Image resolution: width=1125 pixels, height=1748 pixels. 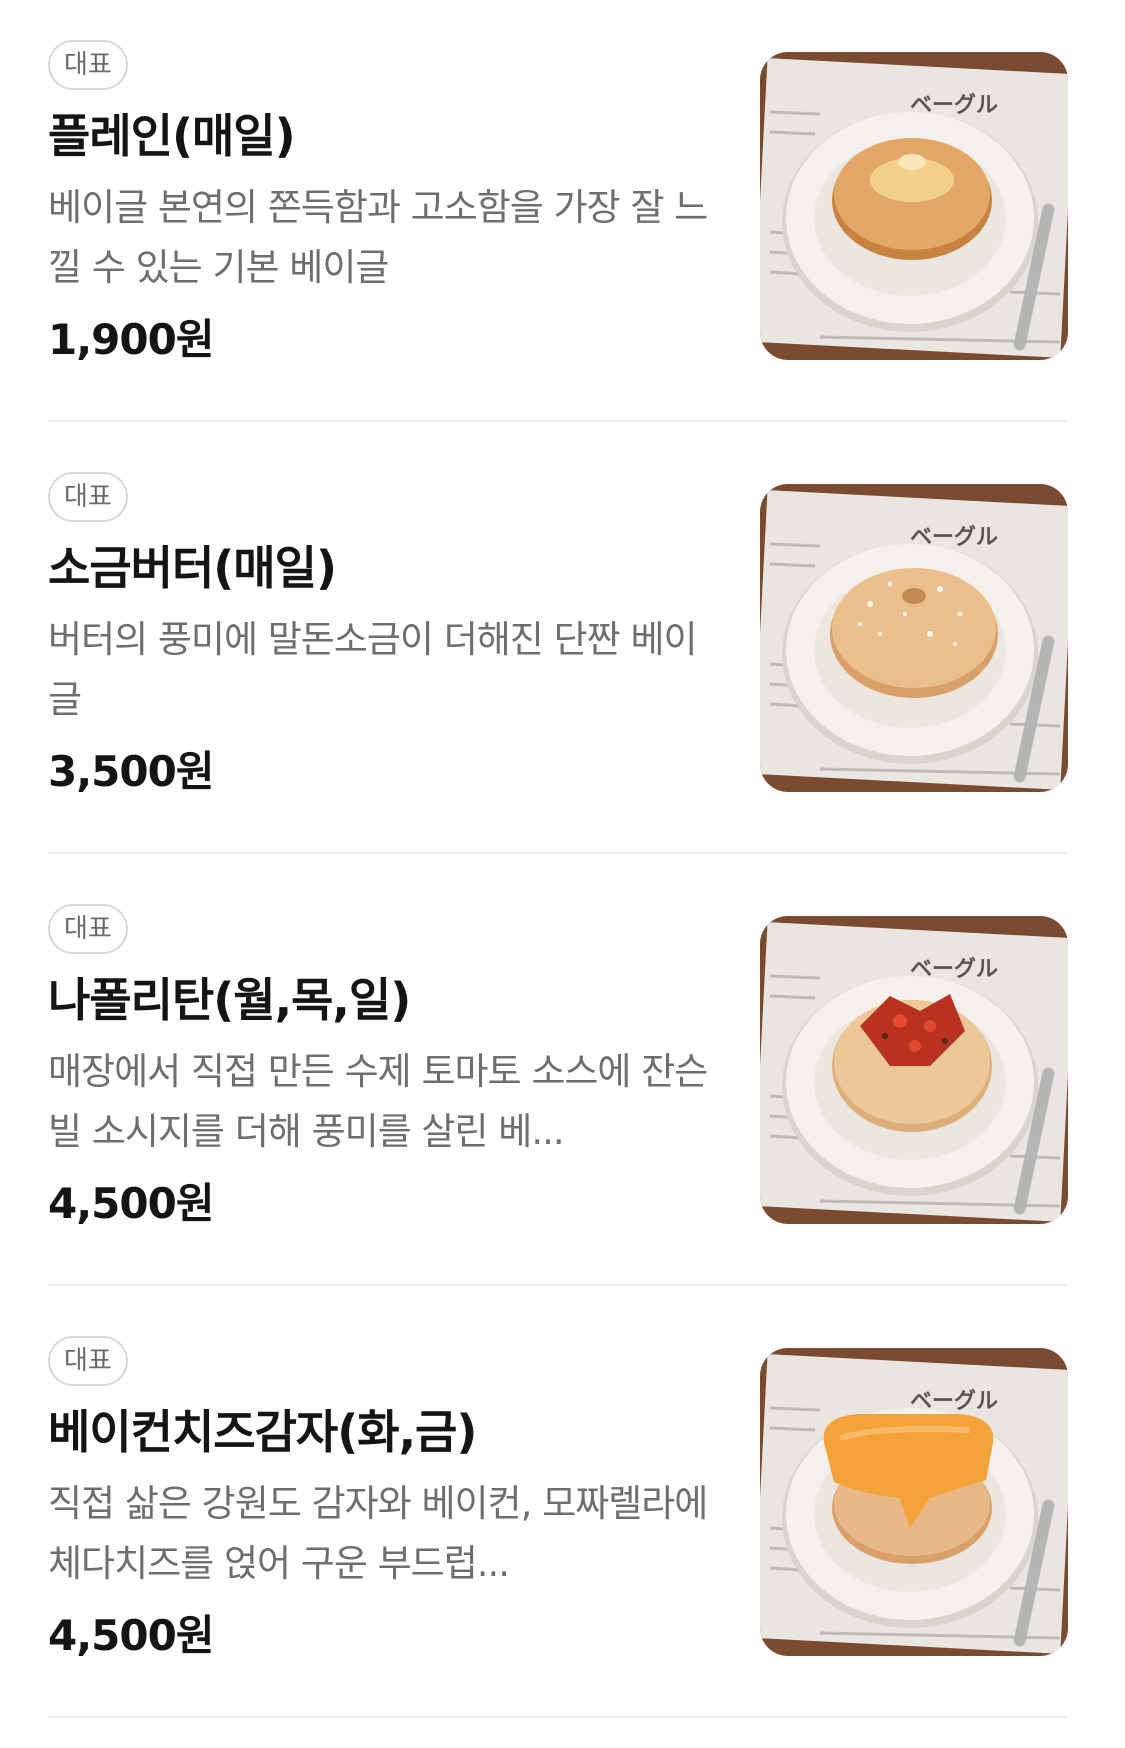 I want to click on menu-item-title: 나폴리탄(월,목,일), so click(x=229, y=1000).